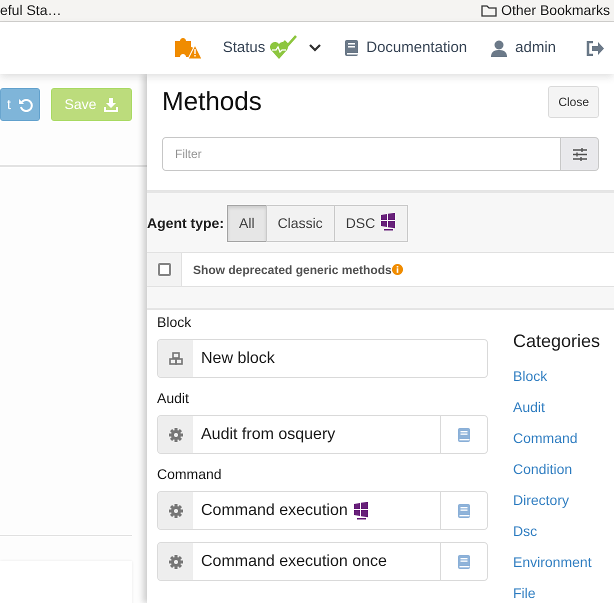  What do you see at coordinates (499, 48) in the screenshot?
I see `user-icon` at bounding box center [499, 48].